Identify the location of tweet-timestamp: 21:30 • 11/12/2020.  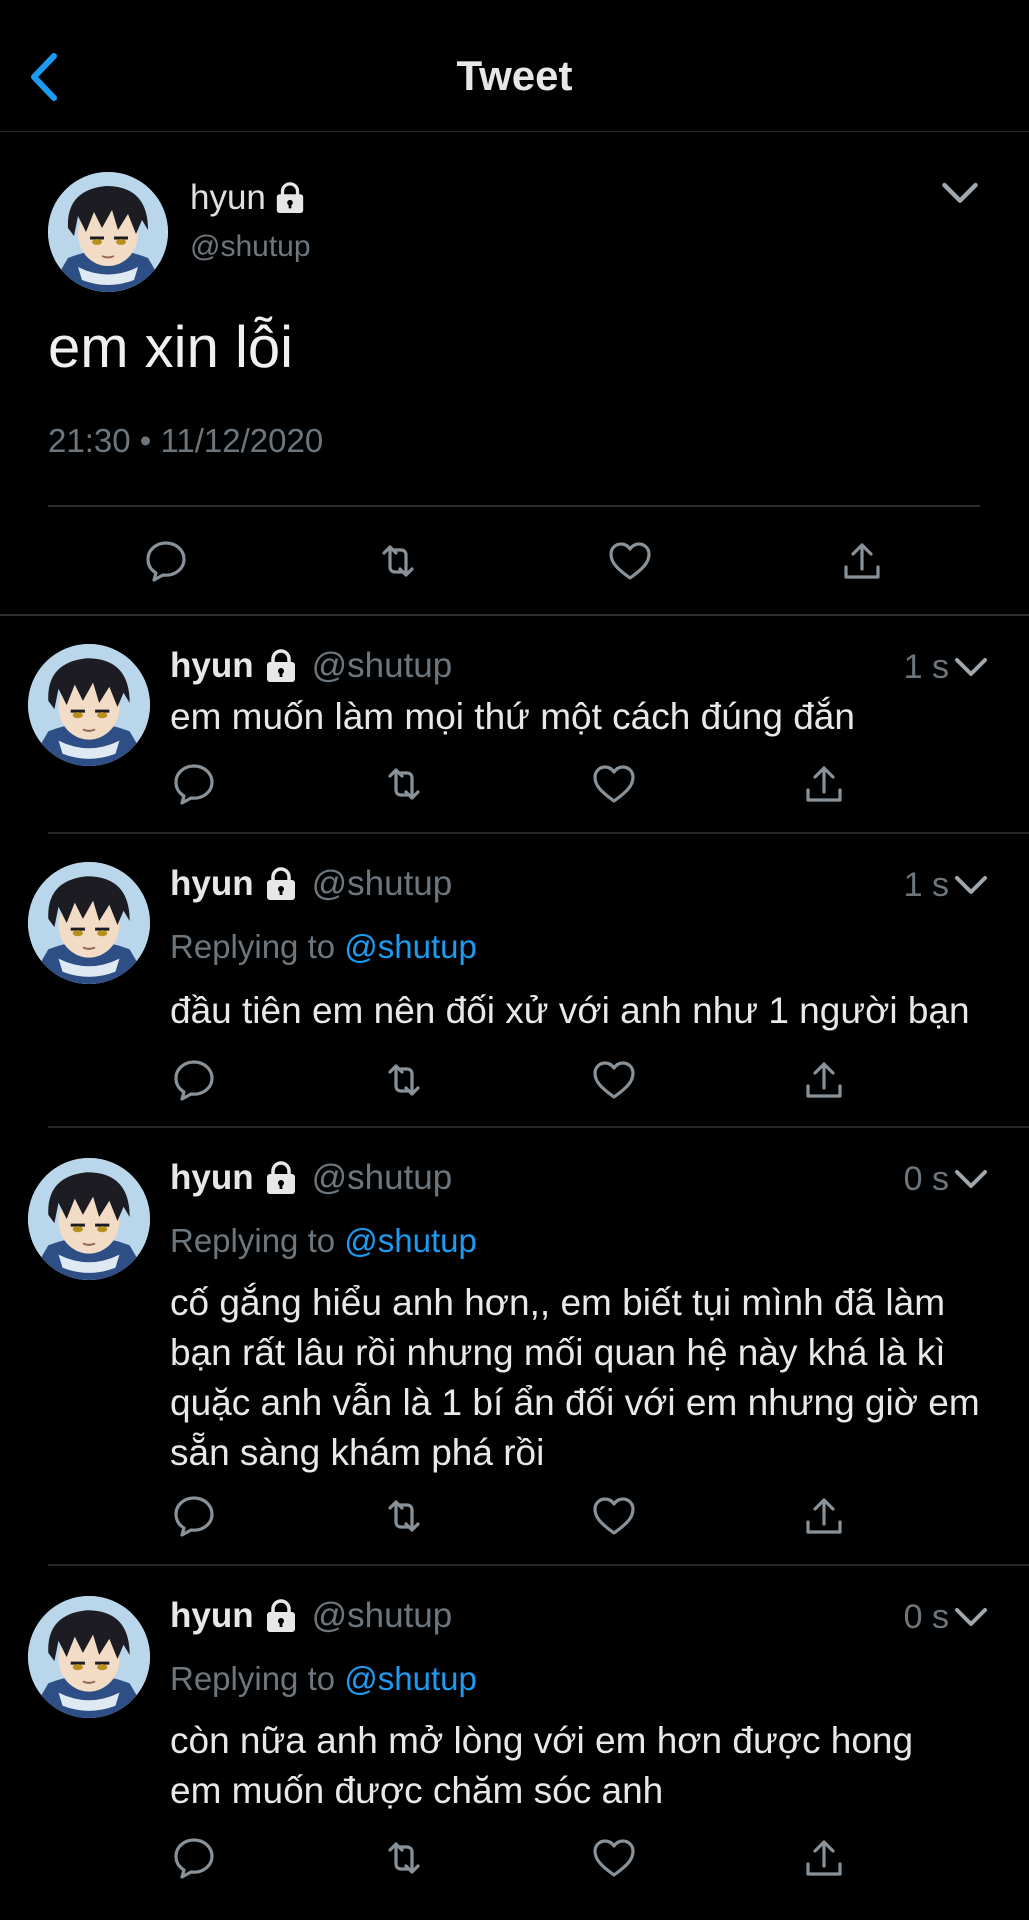
(186, 440).